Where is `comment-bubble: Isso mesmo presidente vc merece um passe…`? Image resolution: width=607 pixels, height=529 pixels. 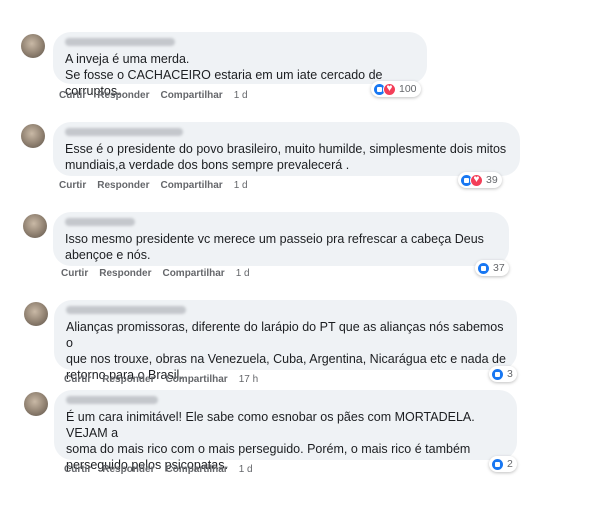 comment-bubble: Isso mesmo presidente vc merece um passe… is located at coordinates (281, 239).